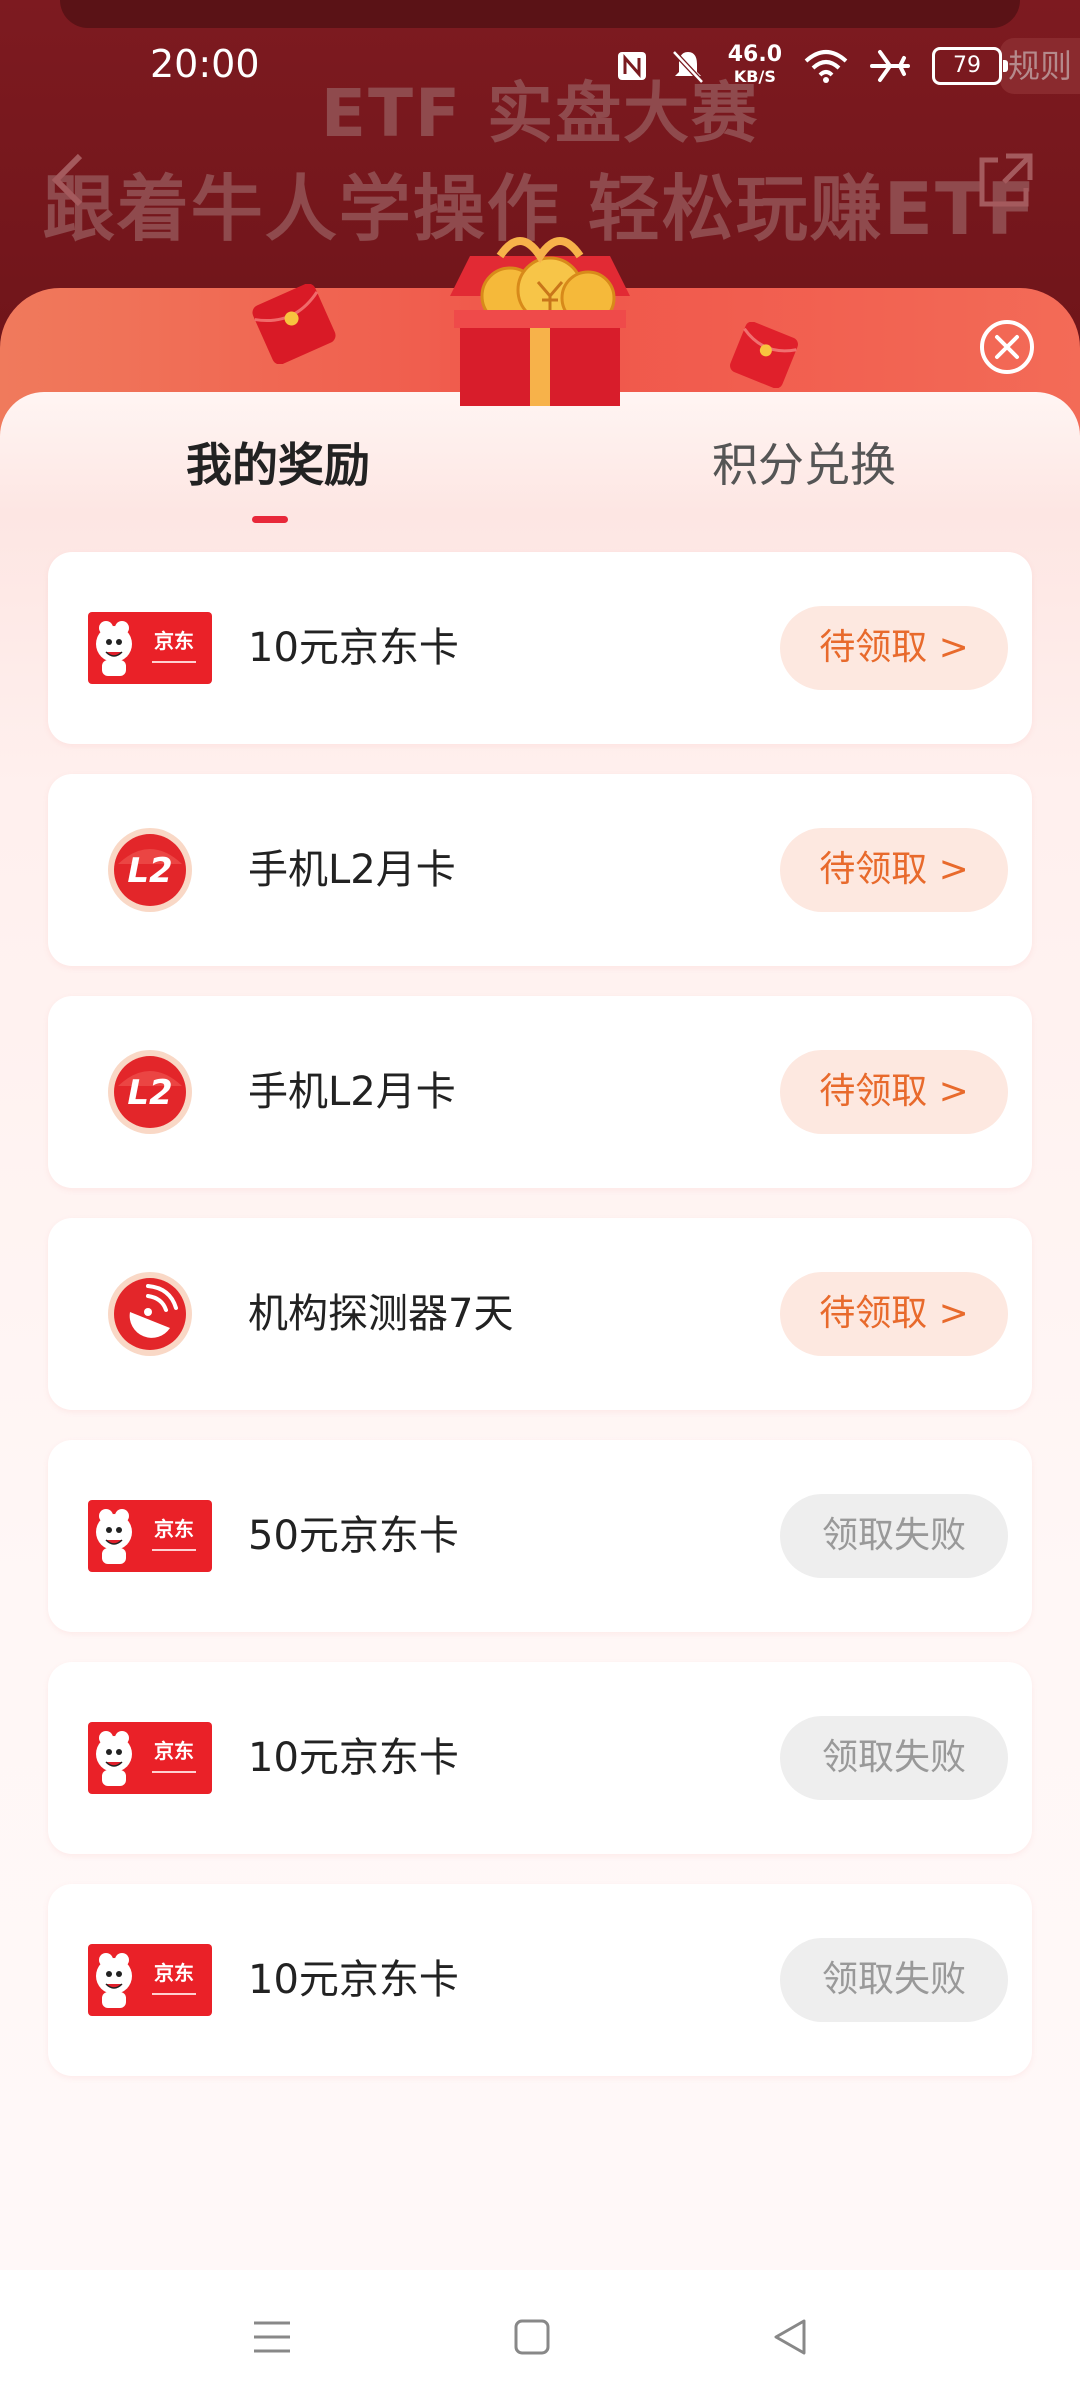 This screenshot has width=1080, height=2400. Describe the element at coordinates (1007, 347) in the screenshot. I see `close-icon` at that location.